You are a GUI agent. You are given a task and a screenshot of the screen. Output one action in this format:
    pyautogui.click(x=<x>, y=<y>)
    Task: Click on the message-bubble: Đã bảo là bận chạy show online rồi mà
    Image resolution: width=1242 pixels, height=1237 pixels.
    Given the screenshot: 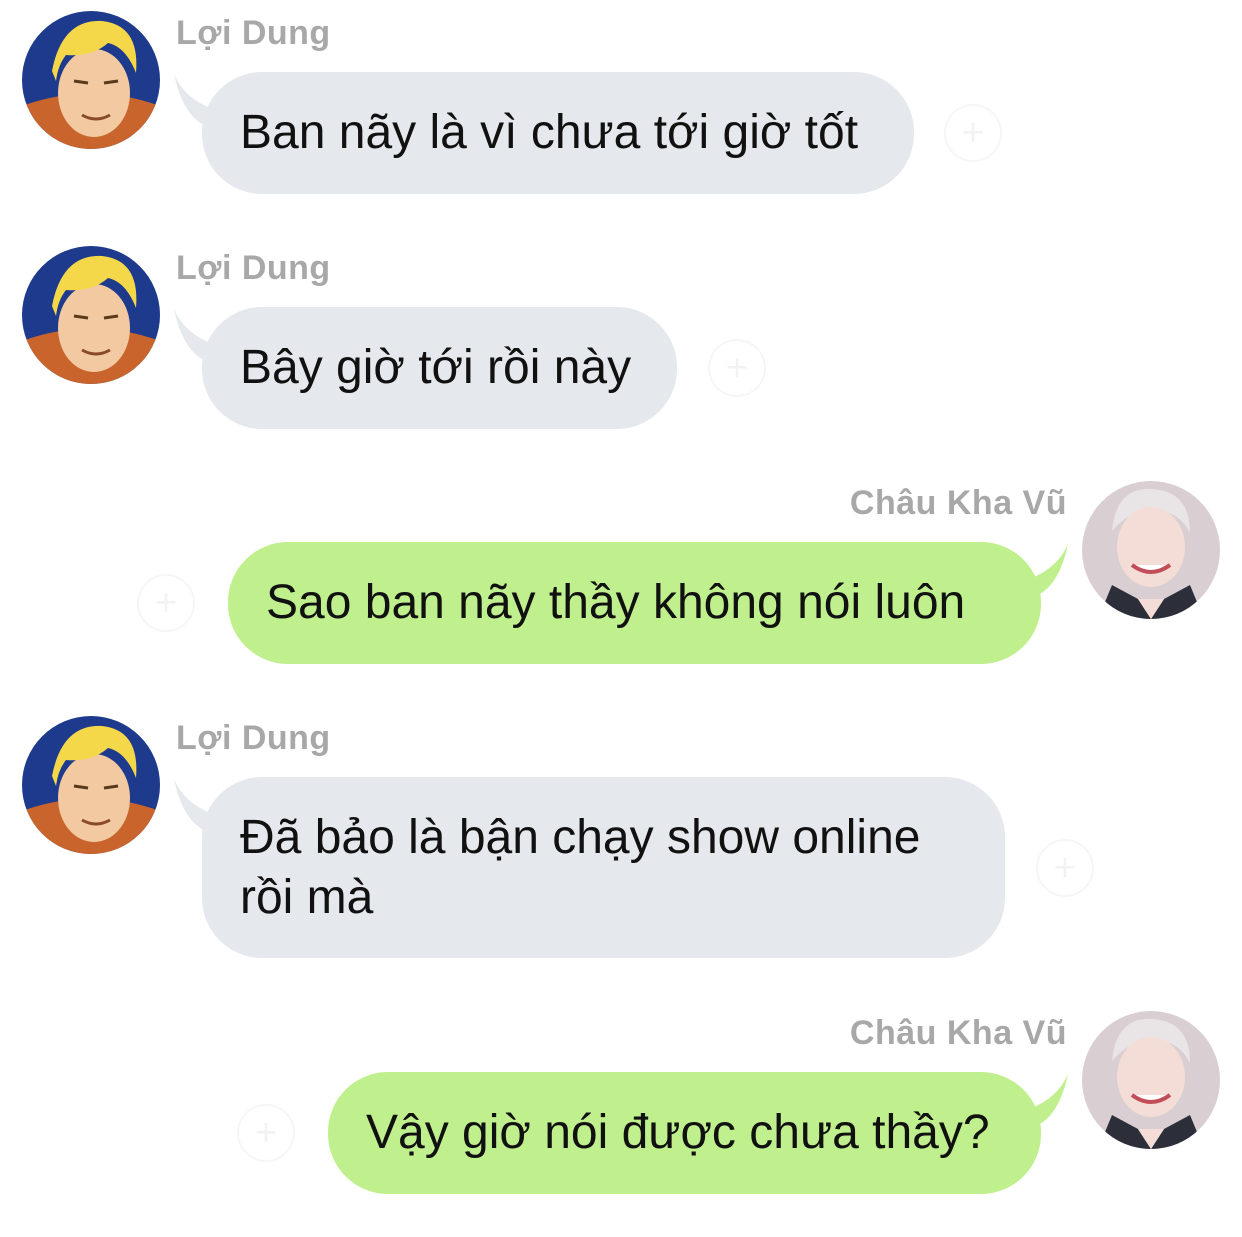 What is the action you would take?
    pyautogui.click(x=603, y=867)
    